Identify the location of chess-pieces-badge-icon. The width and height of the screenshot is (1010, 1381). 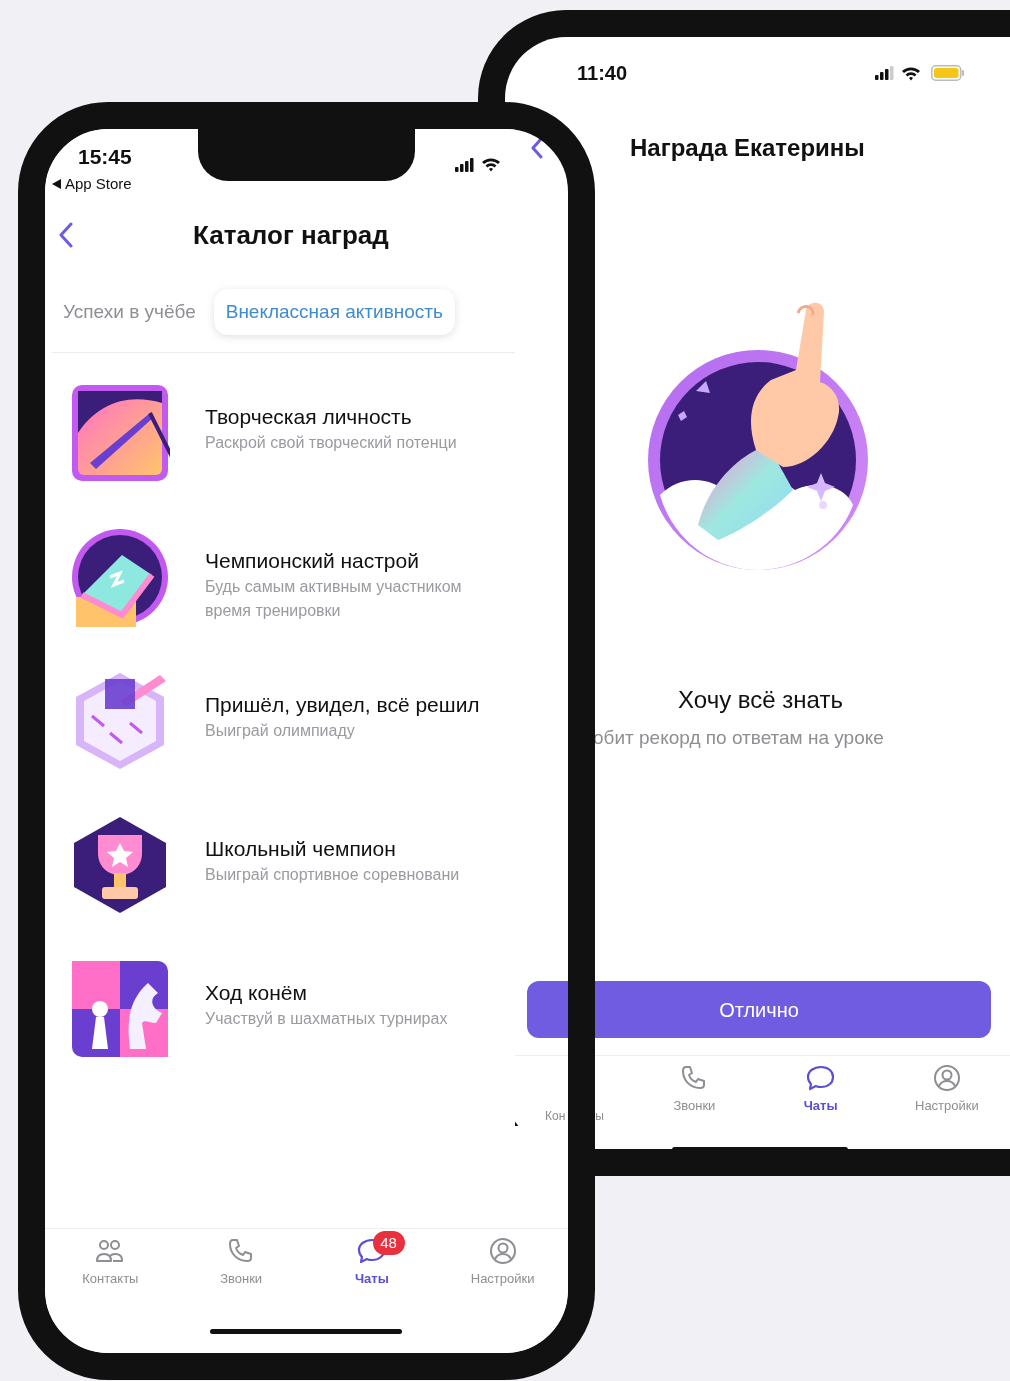
(120, 1009).